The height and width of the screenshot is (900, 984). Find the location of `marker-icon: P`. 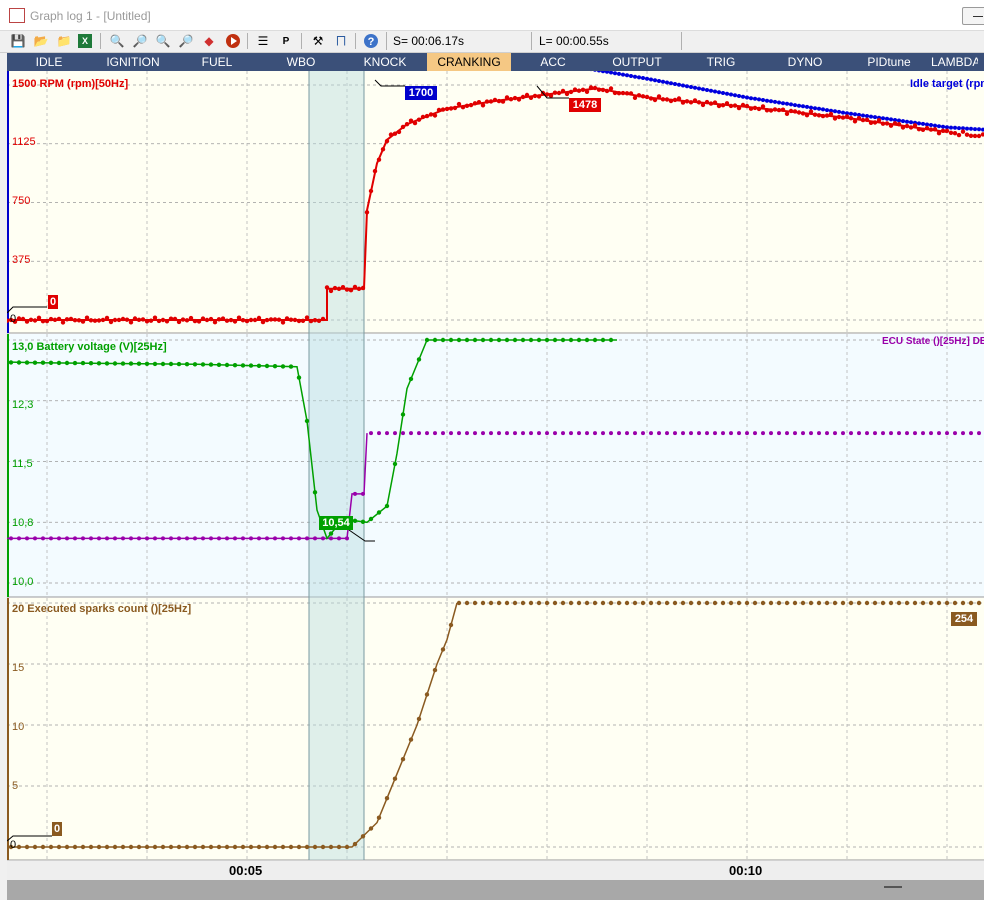

marker-icon: P is located at coordinates (286, 41).